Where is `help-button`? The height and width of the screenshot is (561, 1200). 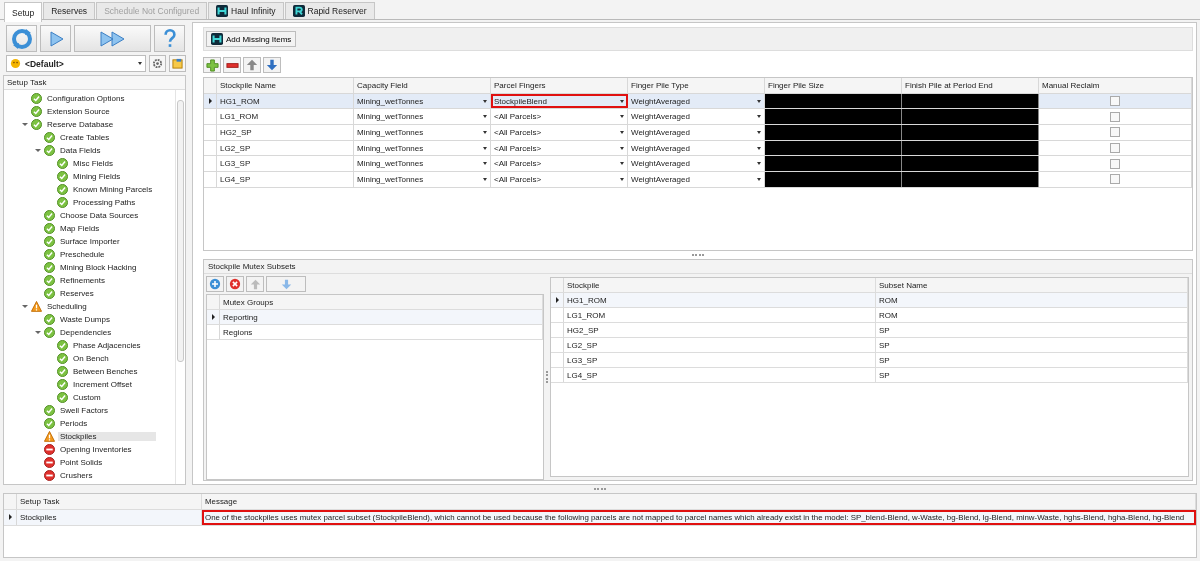
help-button is located at coordinates (169, 38).